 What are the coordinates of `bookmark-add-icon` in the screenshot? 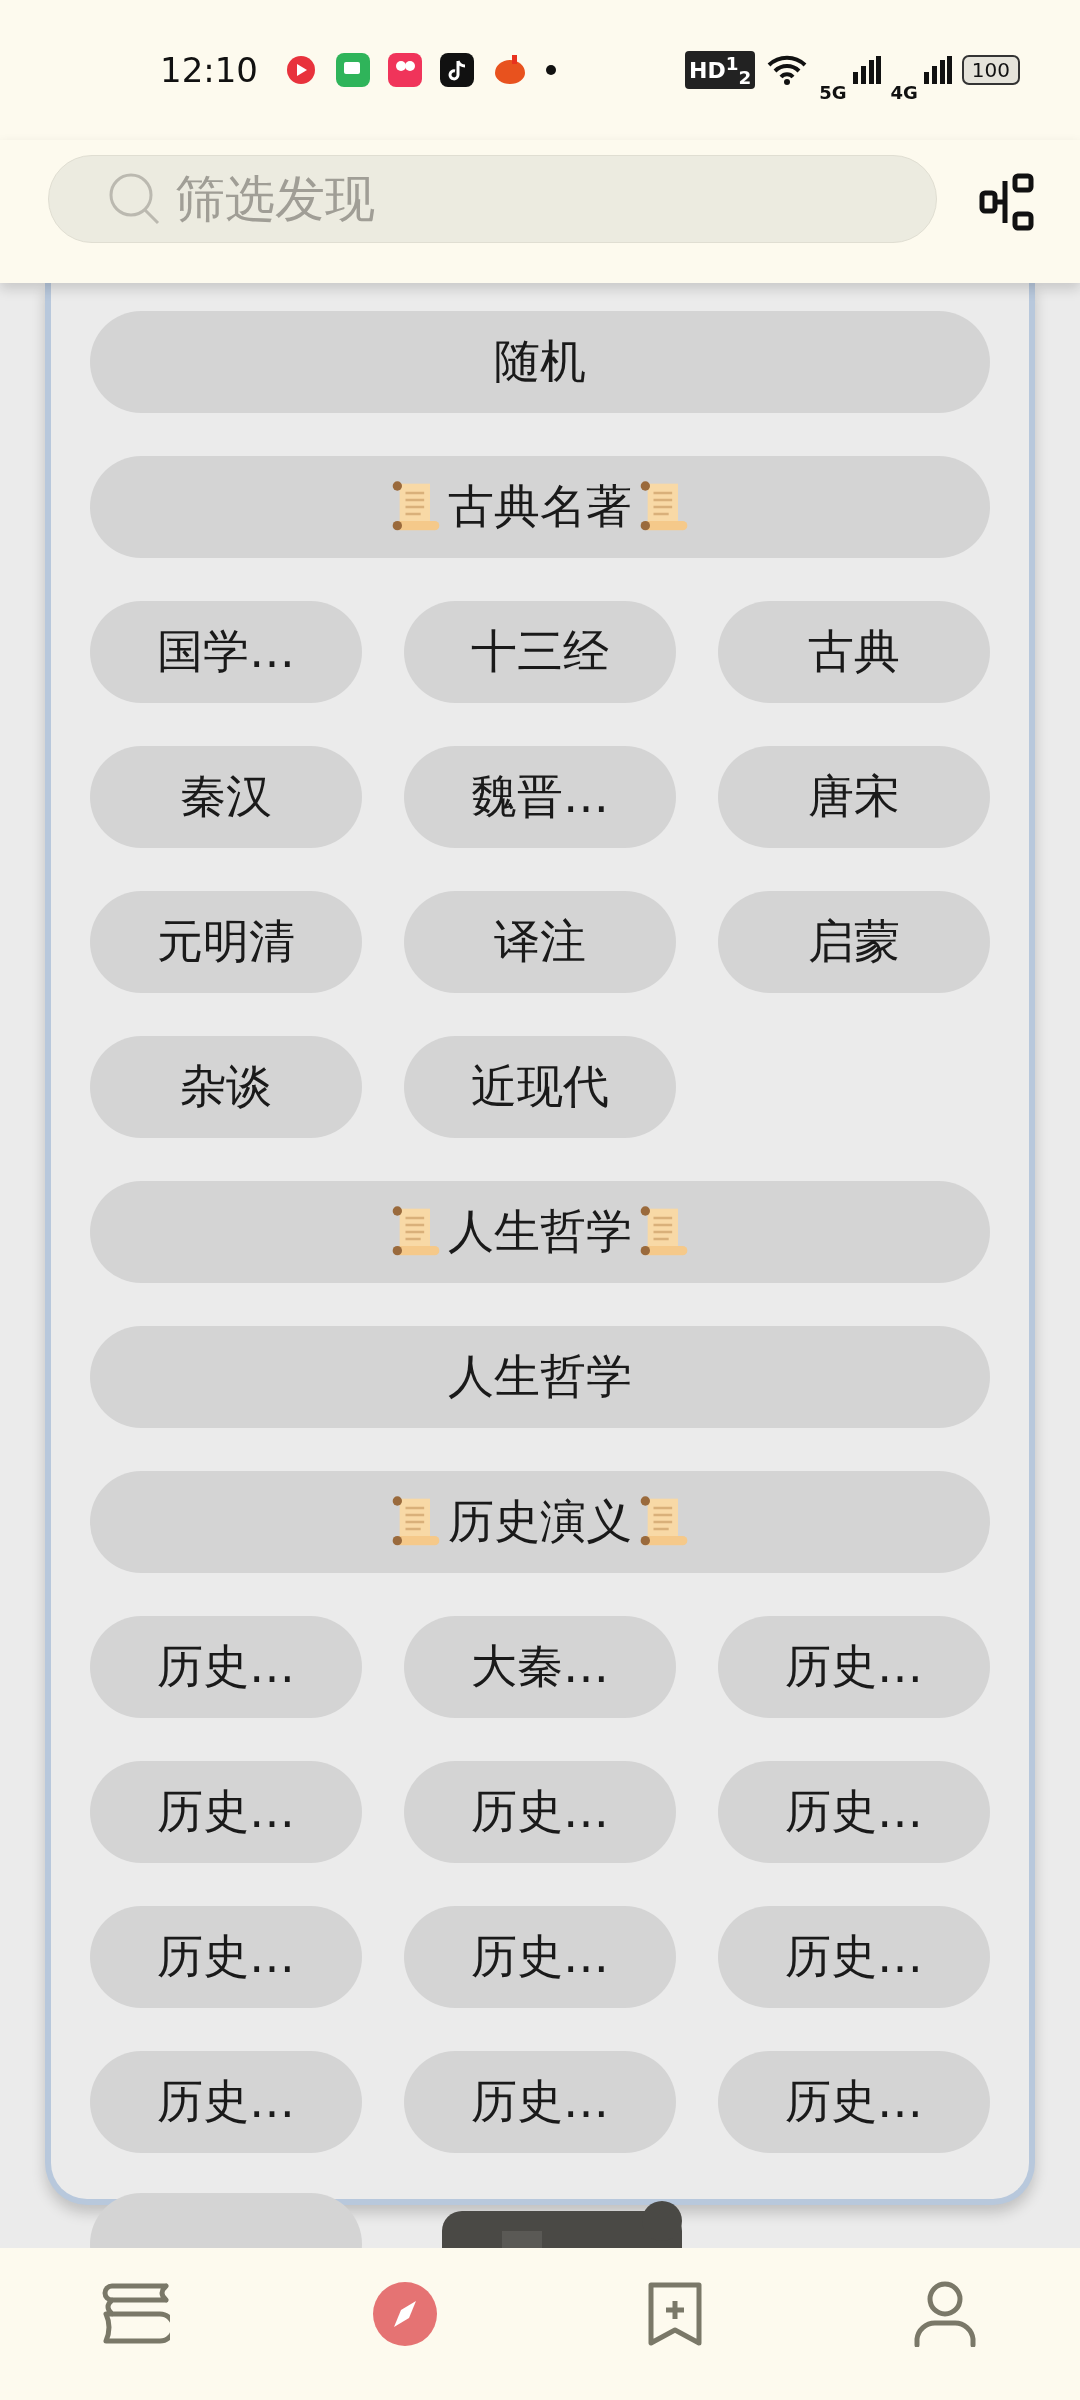 It's located at (675, 2314).